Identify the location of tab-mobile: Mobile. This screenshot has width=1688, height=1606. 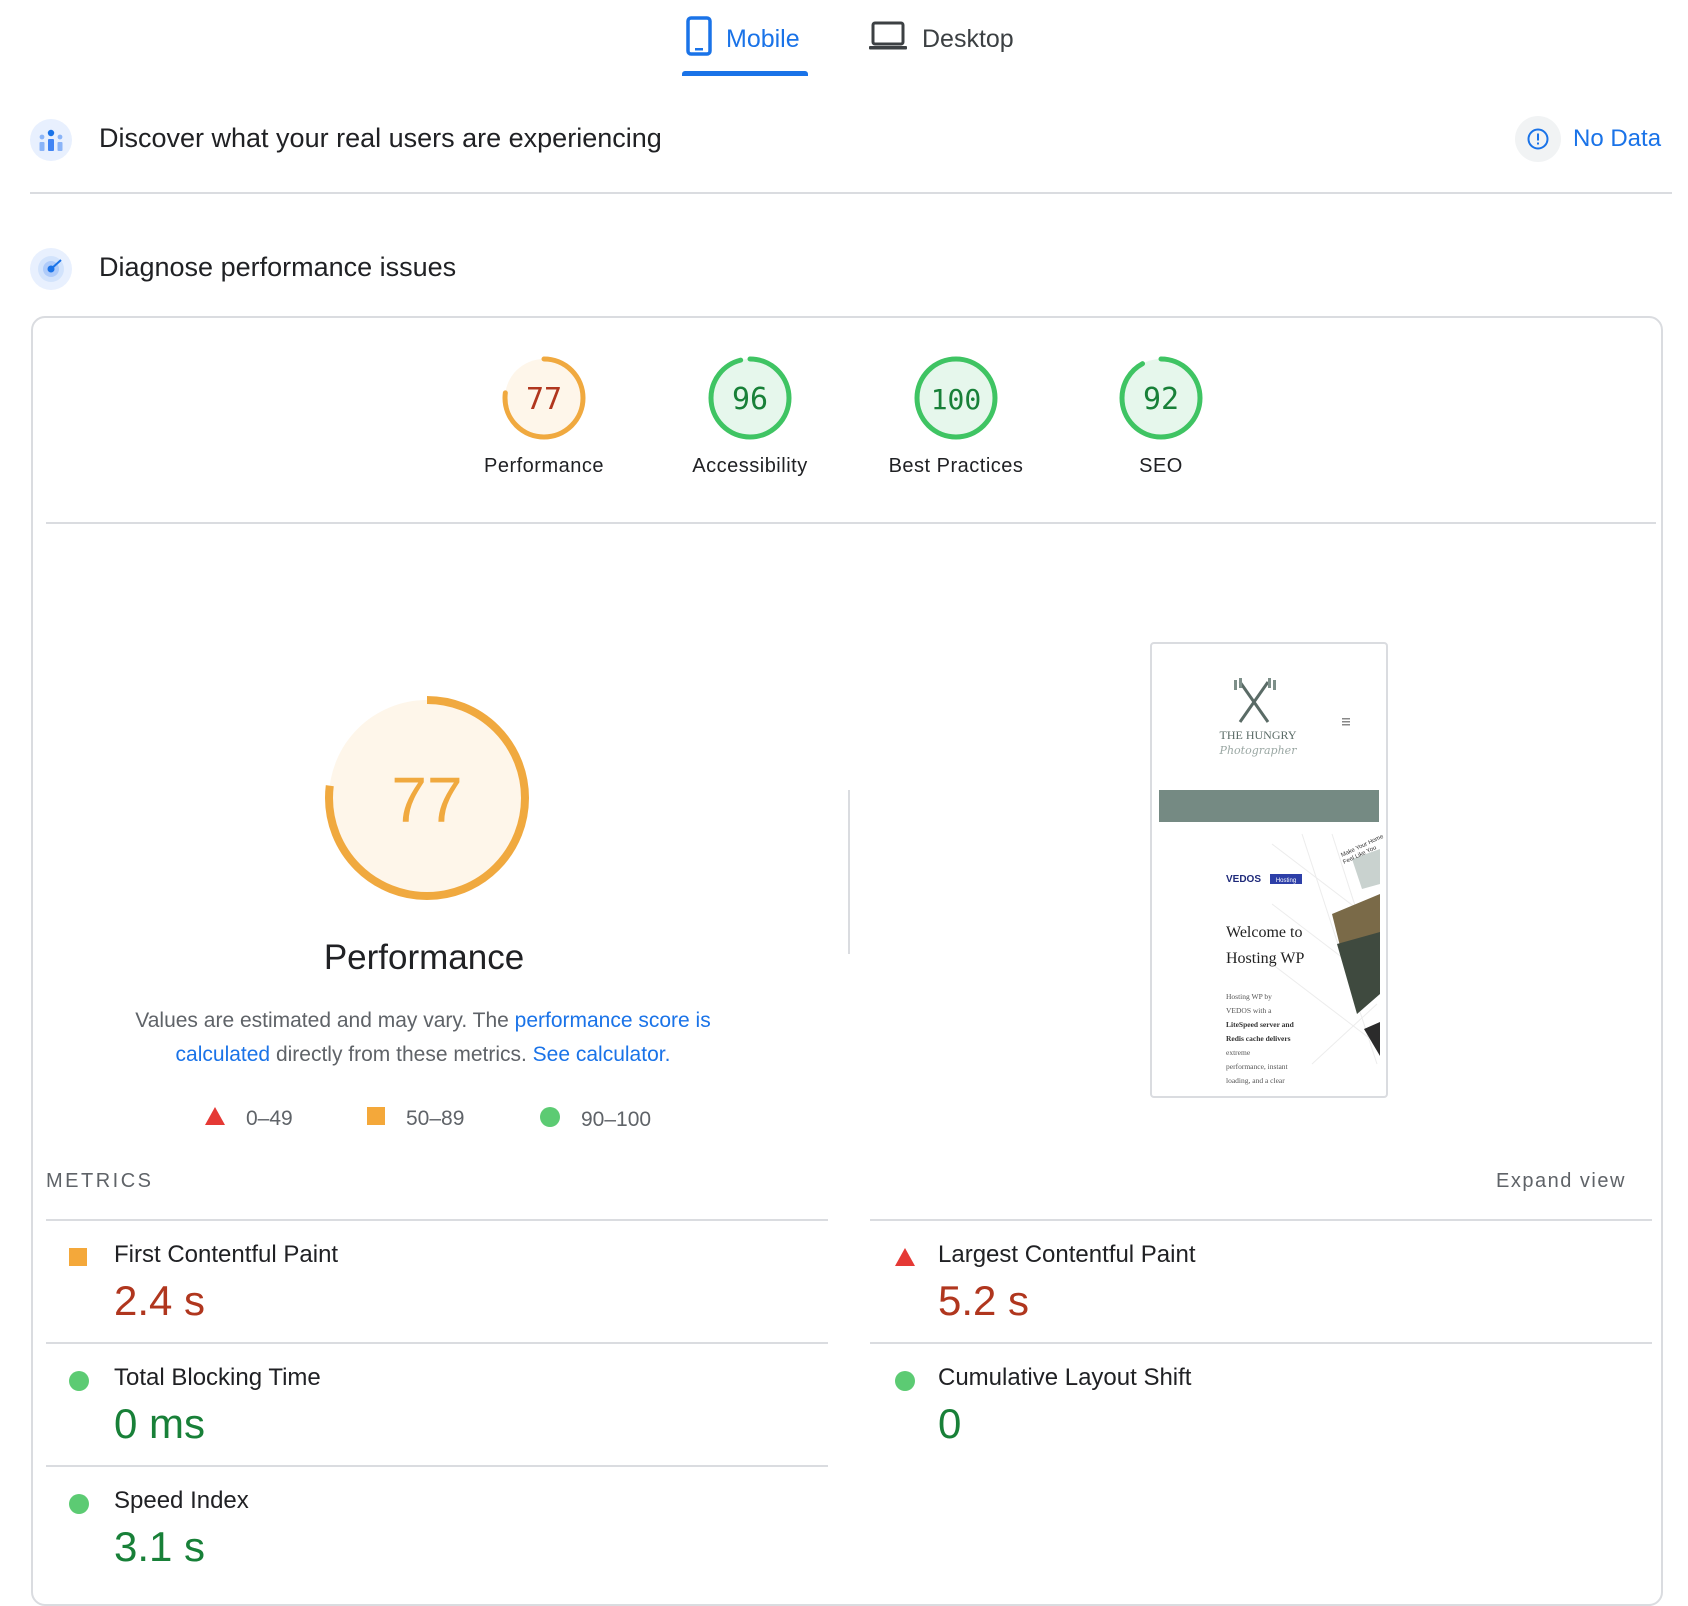
(743, 39).